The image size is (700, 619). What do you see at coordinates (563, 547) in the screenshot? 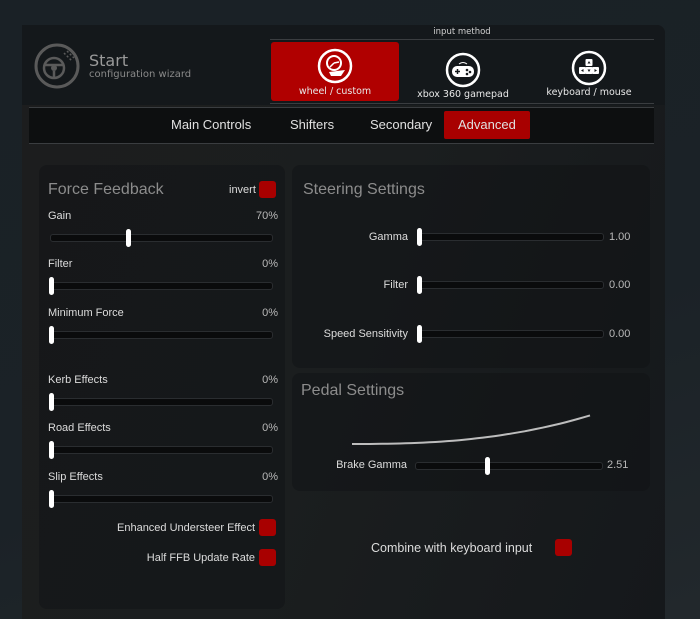
I see `combine-keyboard-checkbox` at bounding box center [563, 547].